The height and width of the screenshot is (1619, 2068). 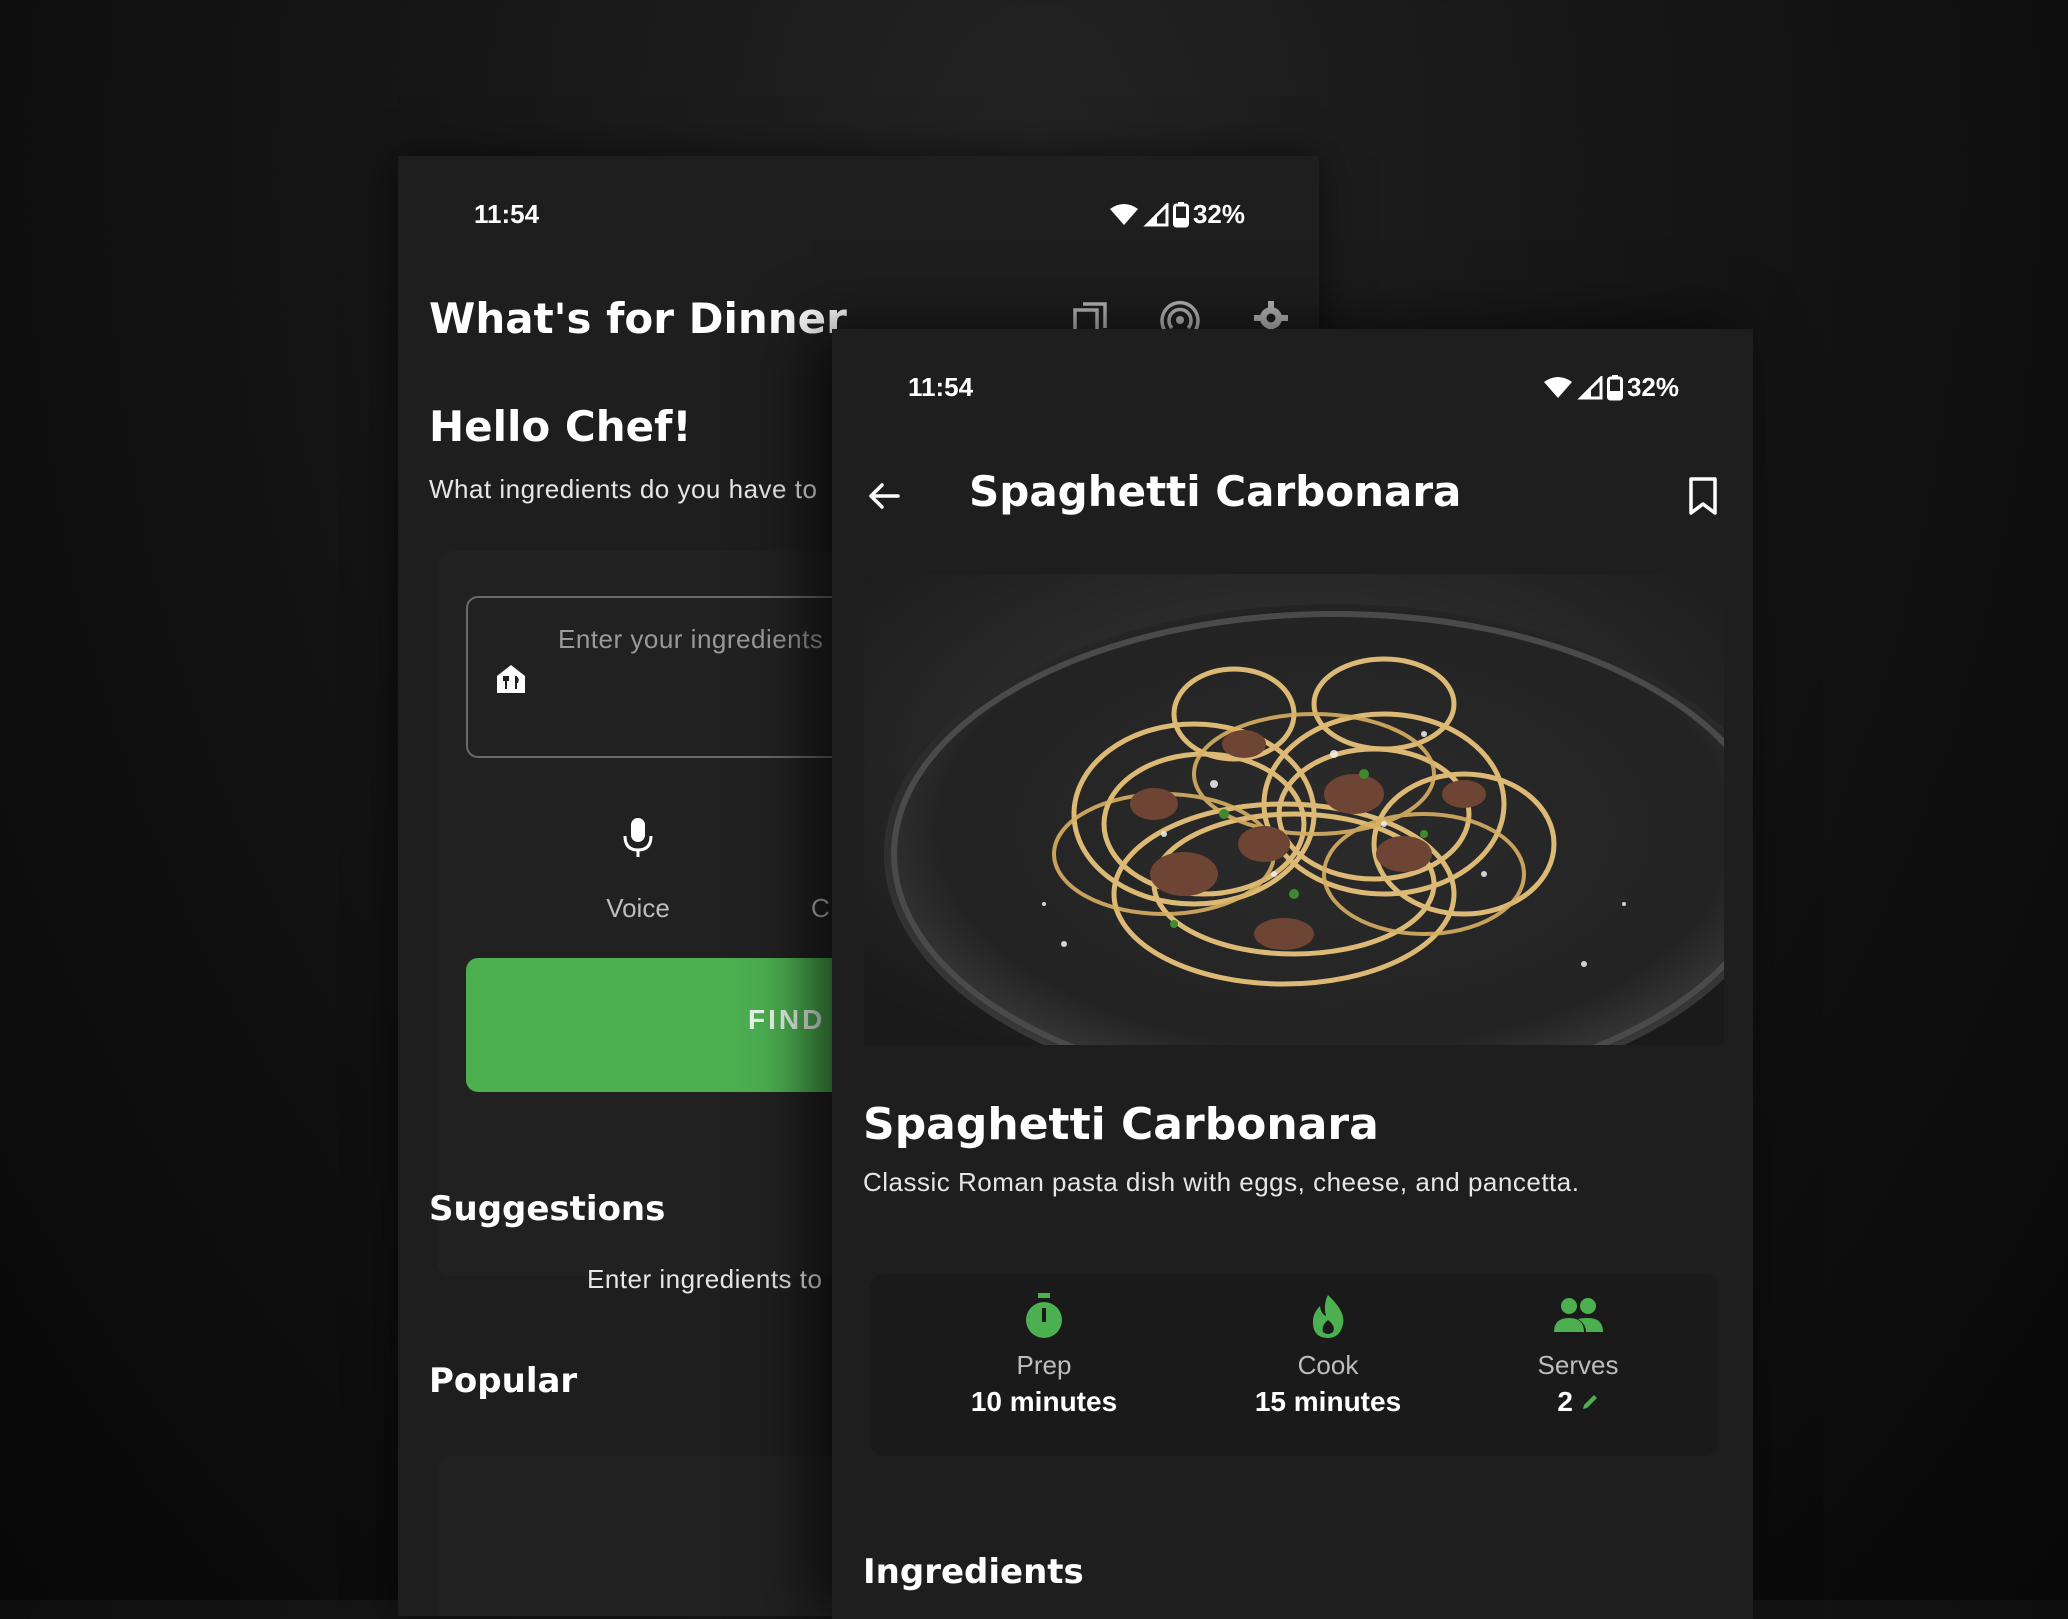 What do you see at coordinates (511, 679) in the screenshot?
I see `restaurant-icon` at bounding box center [511, 679].